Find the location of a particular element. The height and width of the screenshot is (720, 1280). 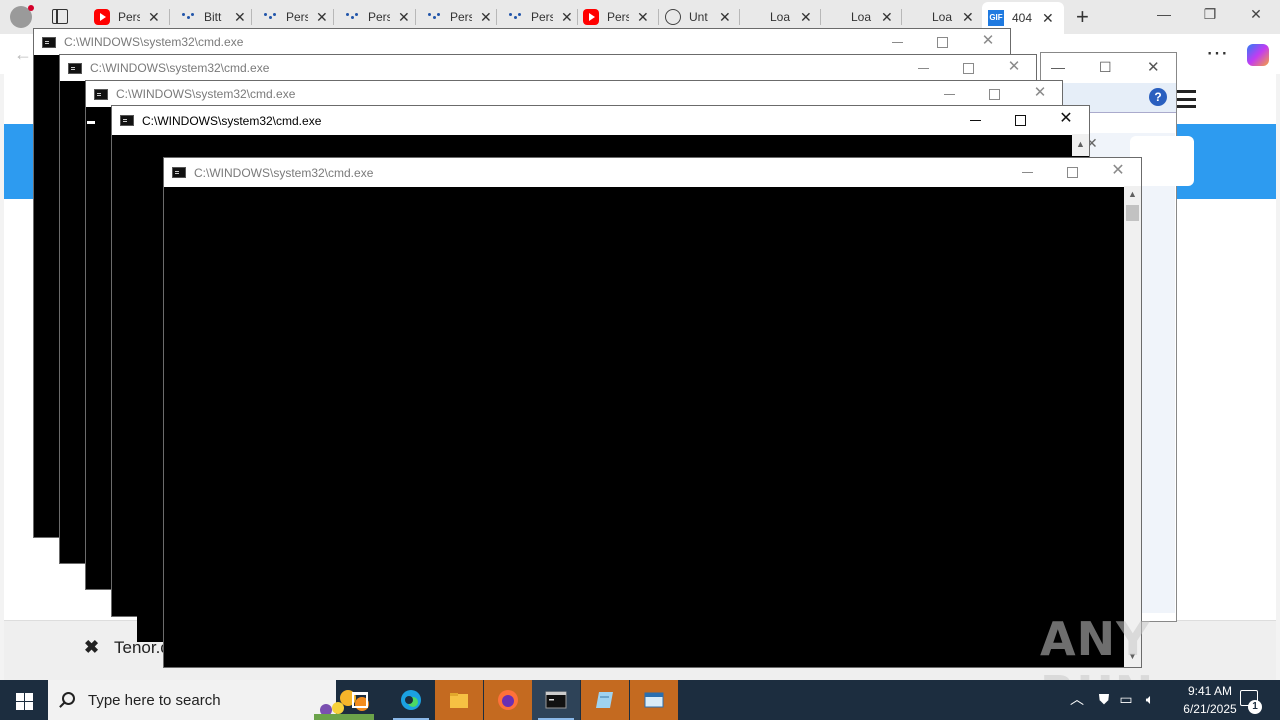

close-icon: ✖ is located at coordinates (91, 647).